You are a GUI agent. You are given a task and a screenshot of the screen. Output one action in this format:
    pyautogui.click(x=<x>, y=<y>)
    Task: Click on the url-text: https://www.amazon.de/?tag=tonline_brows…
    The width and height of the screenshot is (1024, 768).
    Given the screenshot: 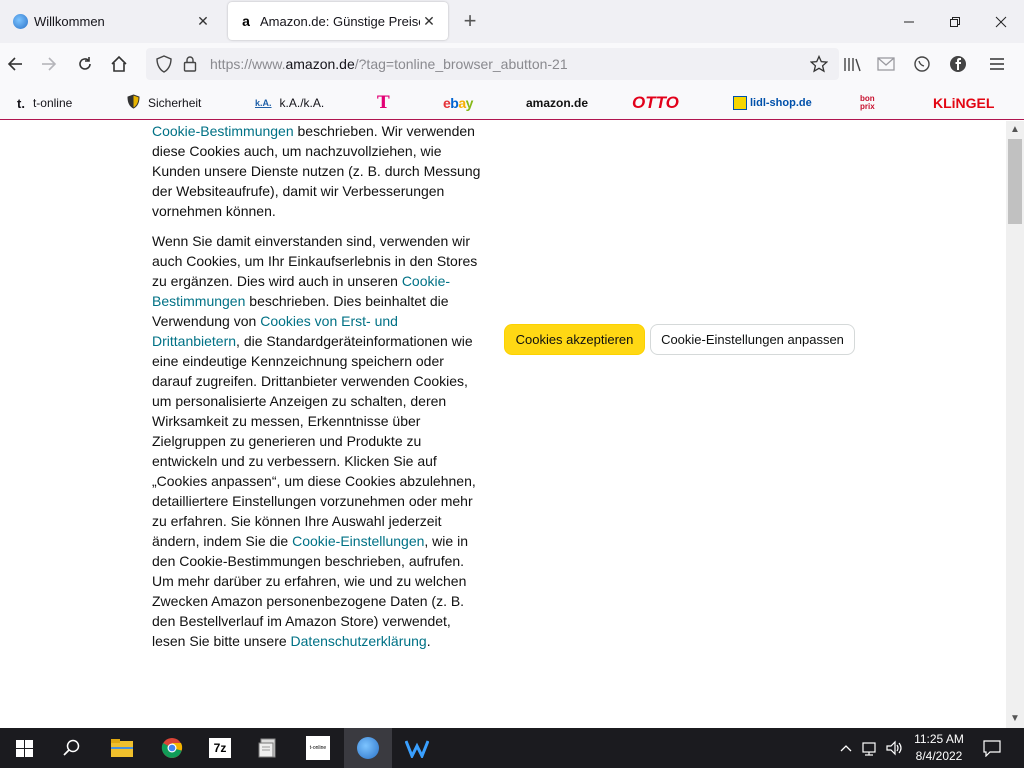 What is the action you would take?
    pyautogui.click(x=389, y=64)
    